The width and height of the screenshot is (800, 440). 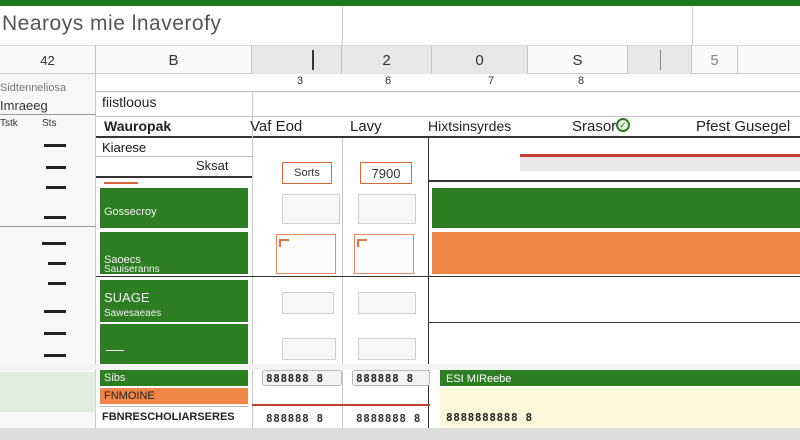 What do you see at coordinates (212, 165) in the screenshot?
I see `row-label: Sksat` at bounding box center [212, 165].